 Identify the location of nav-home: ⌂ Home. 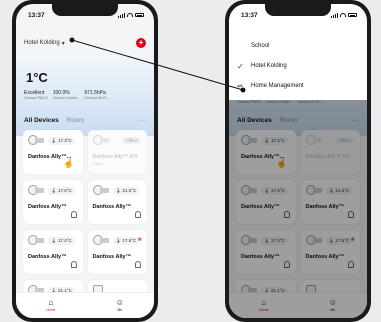
(51, 305).